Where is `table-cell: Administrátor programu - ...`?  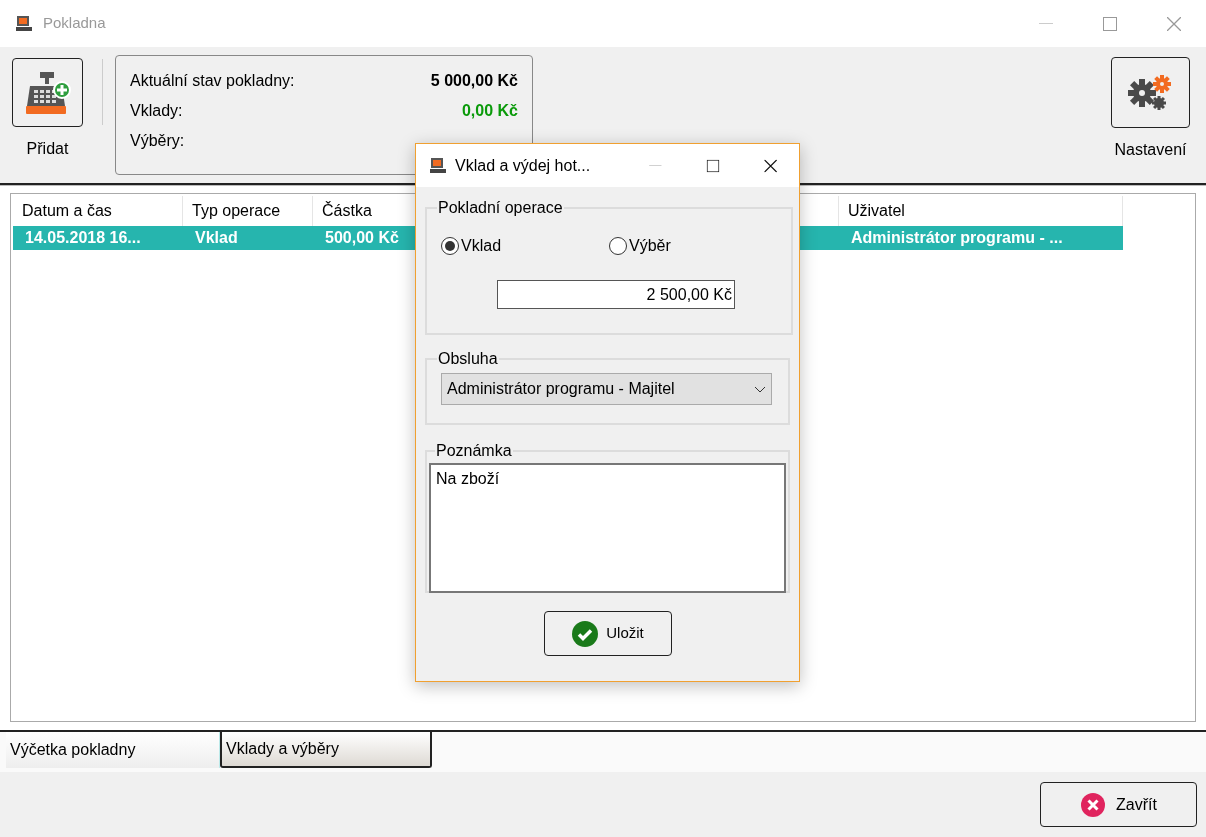
table-cell: Administrátor programu - ... is located at coordinates (957, 237).